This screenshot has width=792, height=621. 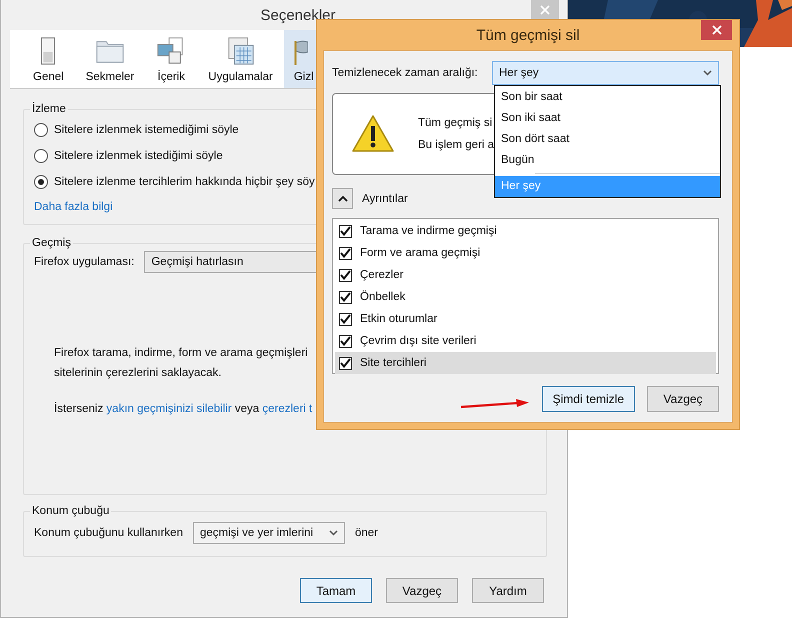 I want to click on radio-label: Sitelere izlenme tercihlerim hakkında hiçbir şey söy, so click(x=184, y=182).